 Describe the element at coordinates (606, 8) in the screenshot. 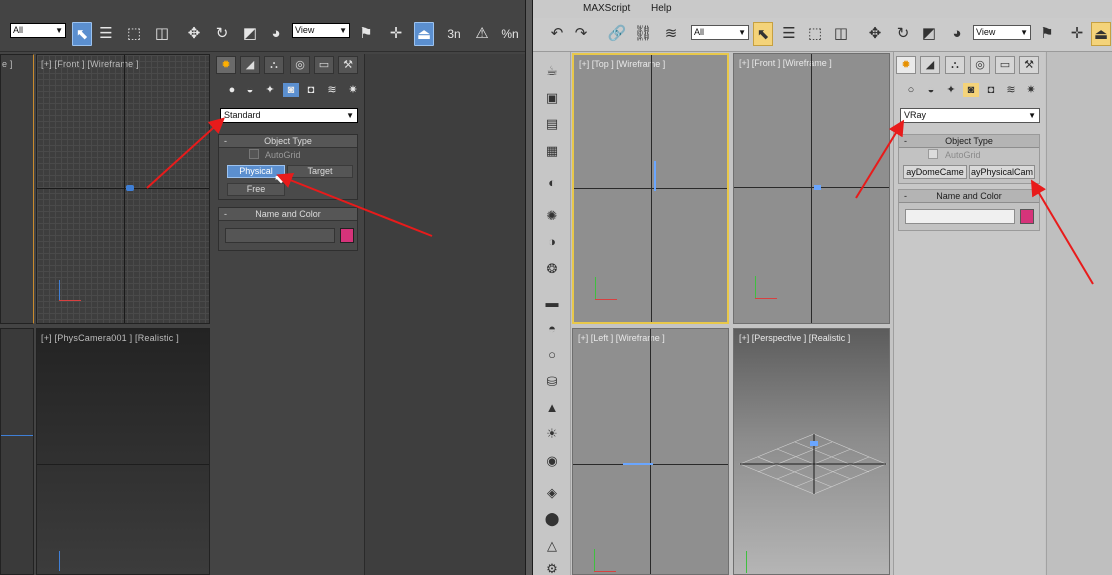

I see `menu-maxscript: MAXScript` at that location.